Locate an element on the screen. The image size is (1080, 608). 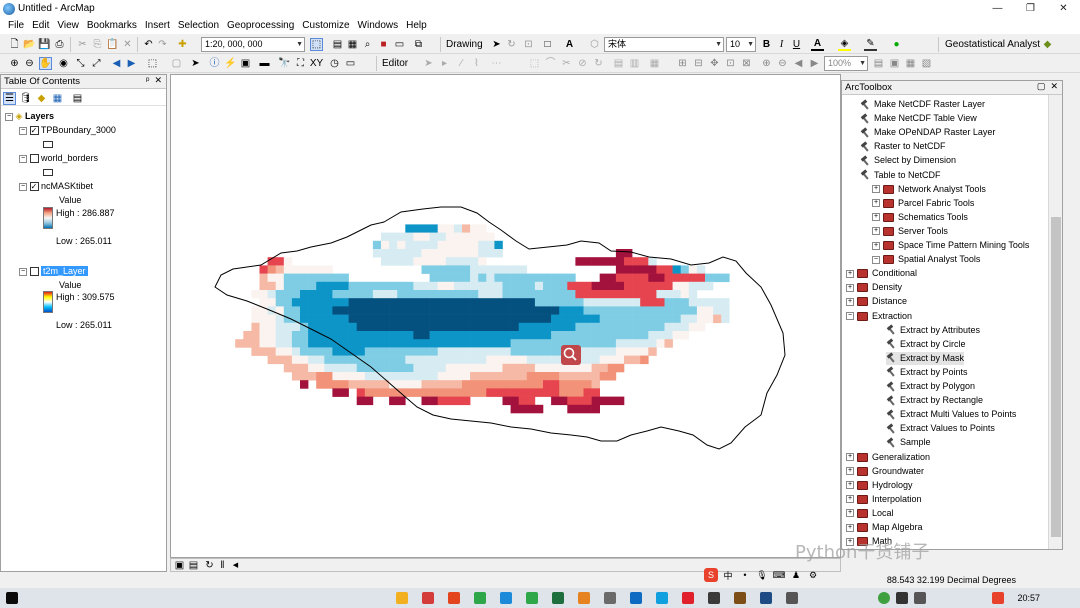
toolbox-item: + Groundwater is located at coordinates (885, 471).